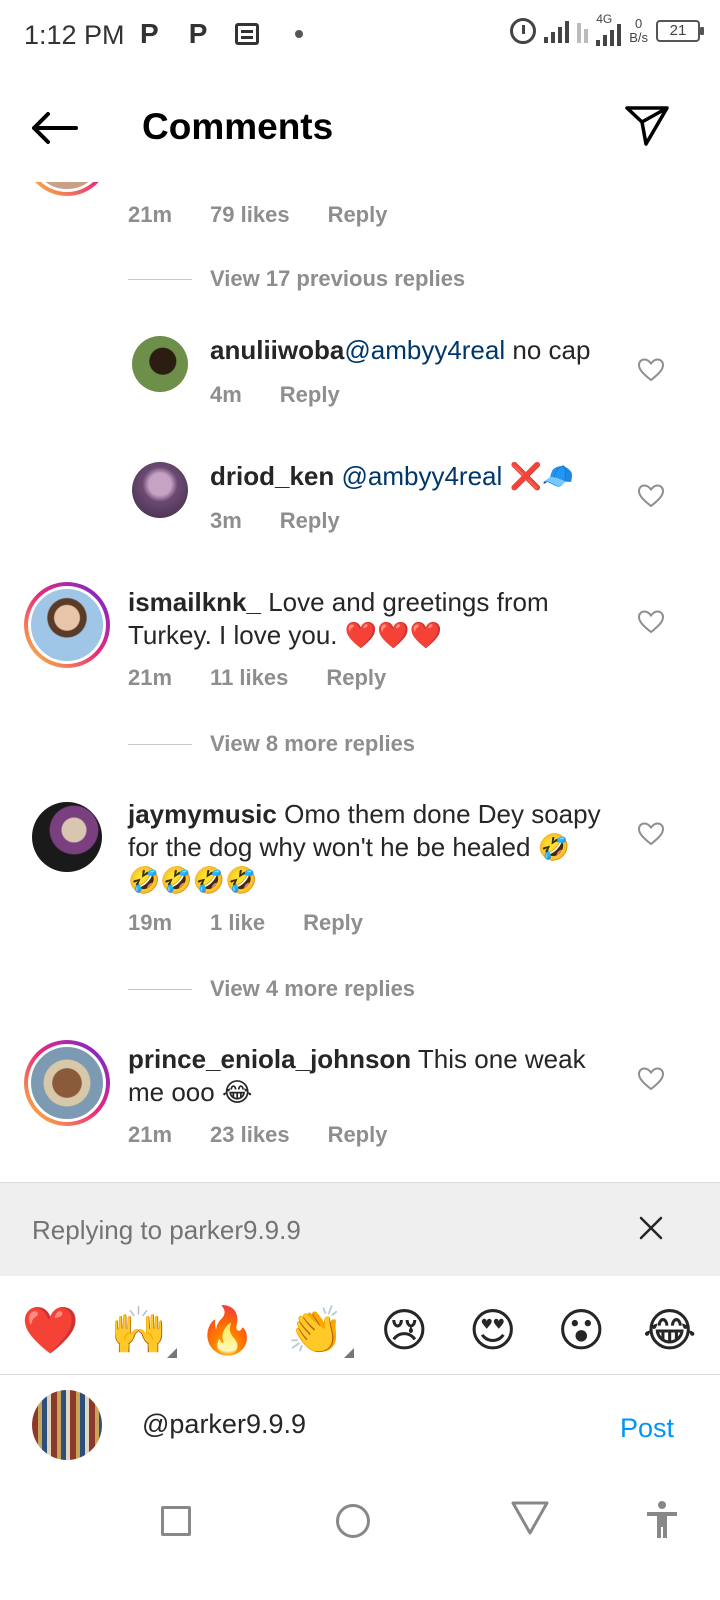 This screenshot has width=720, height=1600. Describe the element at coordinates (54, 128) in the screenshot. I see `arrow-left-icon` at that location.